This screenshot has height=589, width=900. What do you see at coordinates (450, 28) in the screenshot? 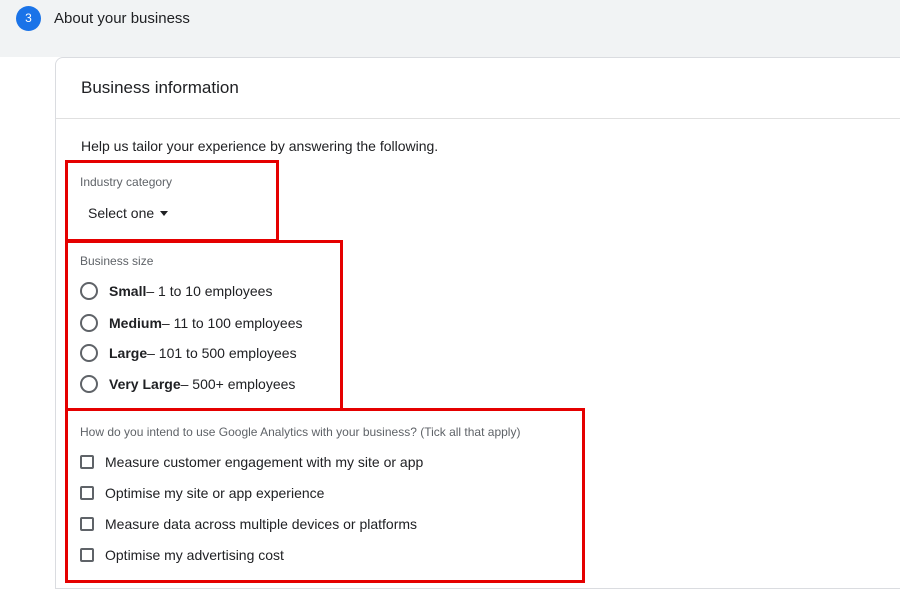
I see `step-header: 3 About your business` at bounding box center [450, 28].